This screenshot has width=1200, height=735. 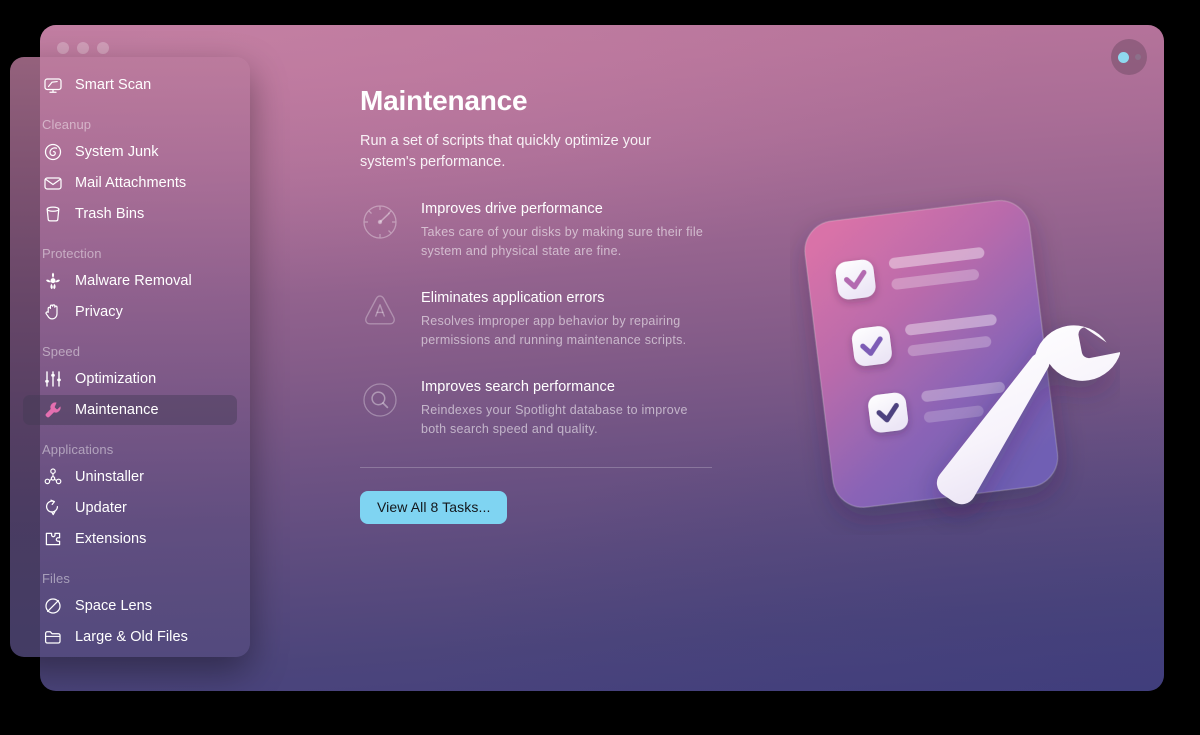 I want to click on sidebar-item-mail-attachments: Mail Attachments, so click(x=130, y=183).